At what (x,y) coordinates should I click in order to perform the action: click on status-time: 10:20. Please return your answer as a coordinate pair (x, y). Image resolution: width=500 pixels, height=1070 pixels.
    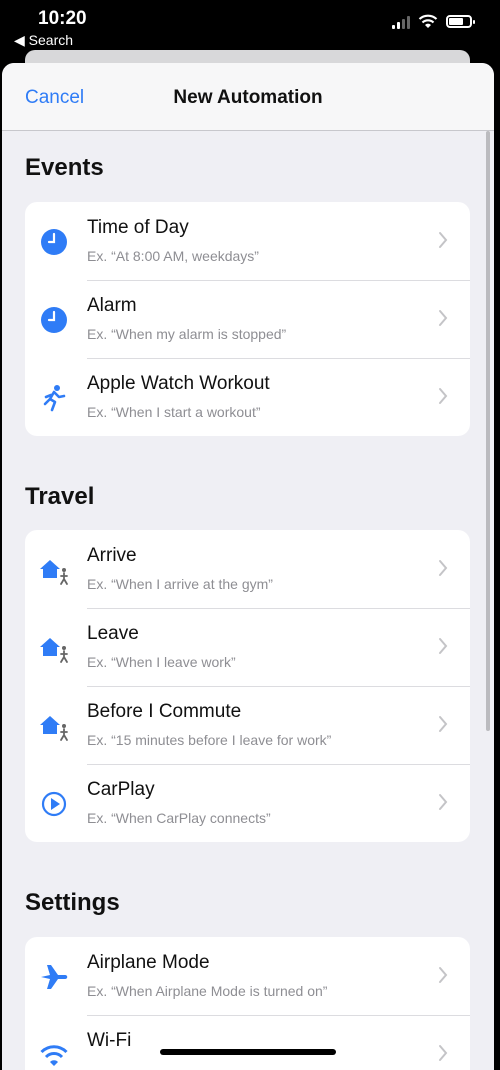
    Looking at the image, I should click on (62, 18).